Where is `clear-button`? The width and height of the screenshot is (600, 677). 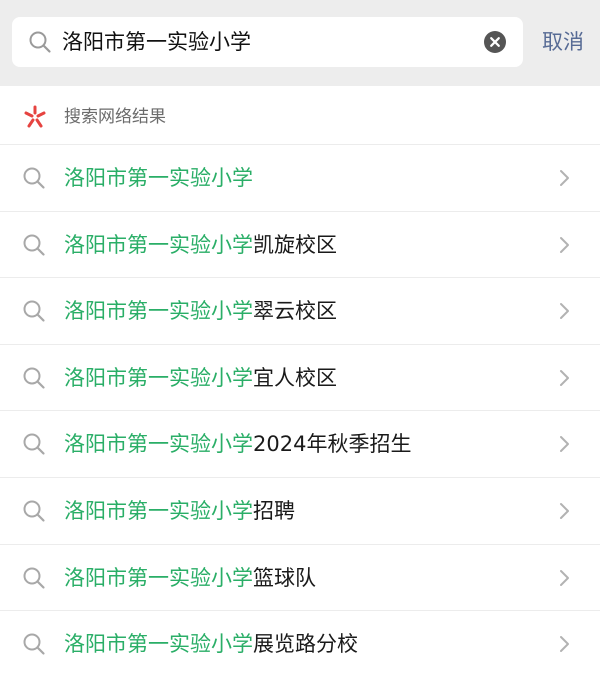
clear-button is located at coordinates (495, 42).